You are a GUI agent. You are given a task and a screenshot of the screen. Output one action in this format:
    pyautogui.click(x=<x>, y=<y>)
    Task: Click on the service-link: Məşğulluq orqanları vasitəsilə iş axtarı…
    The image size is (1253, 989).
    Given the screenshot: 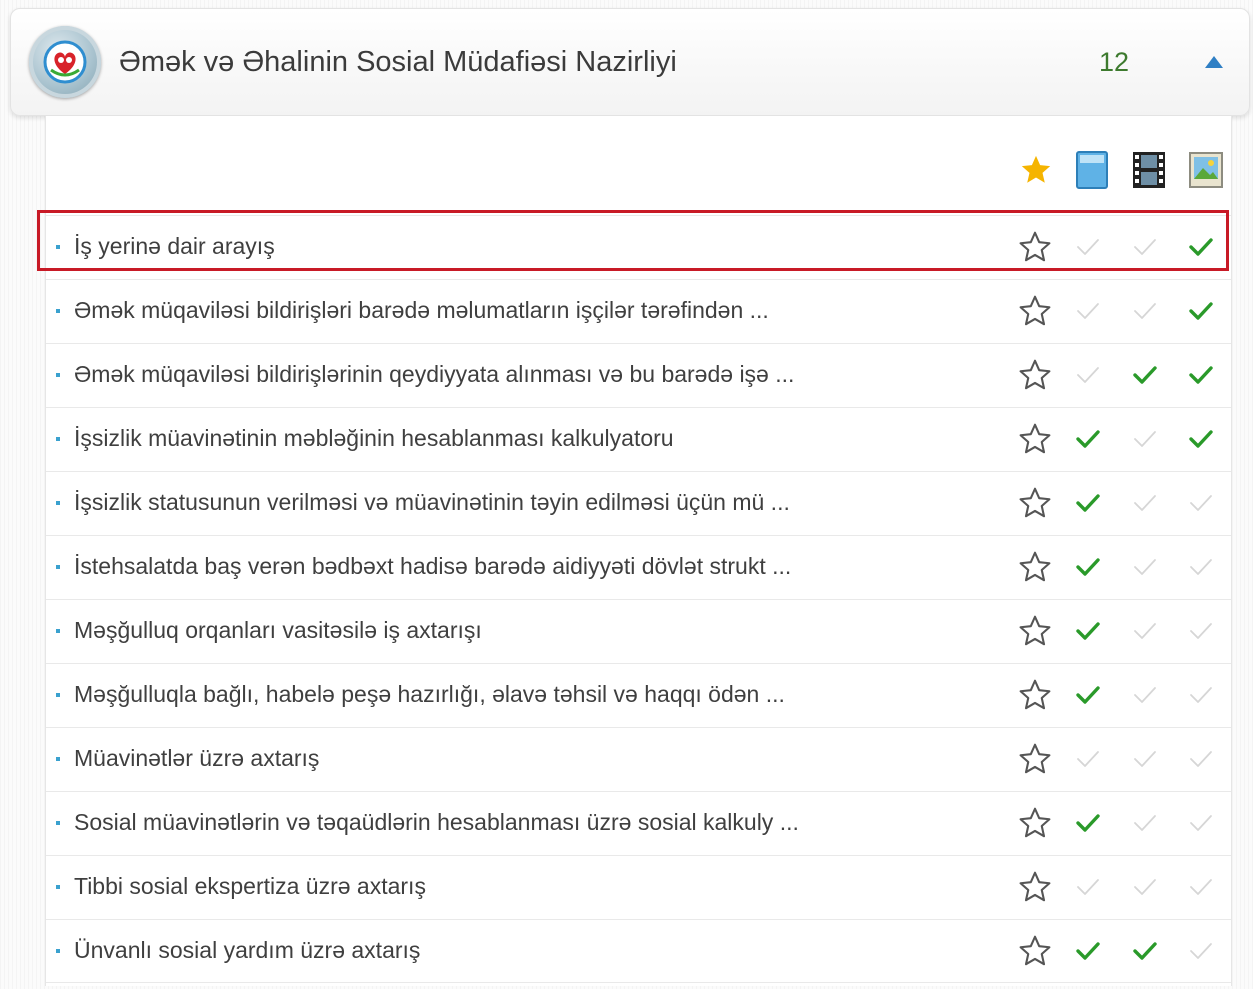 What is the action you would take?
    pyautogui.click(x=278, y=630)
    